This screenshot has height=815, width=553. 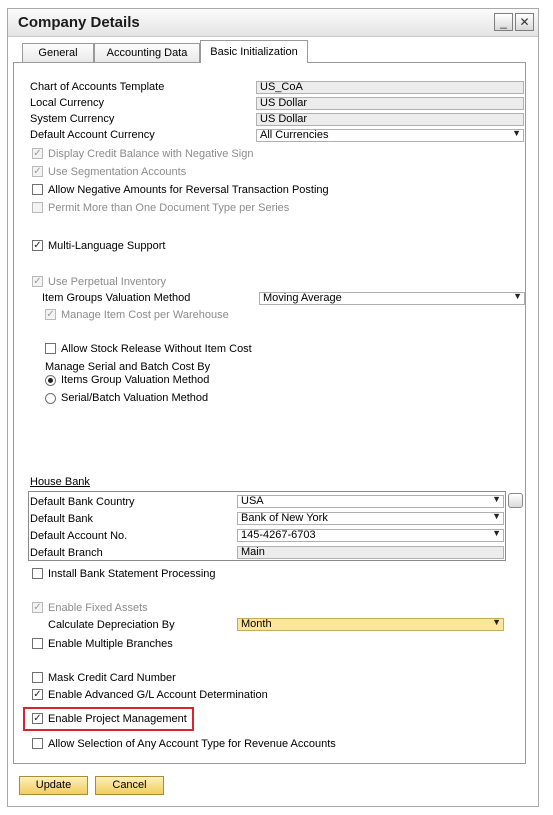 I want to click on local-currency-label: Local Currency, so click(x=67, y=103).